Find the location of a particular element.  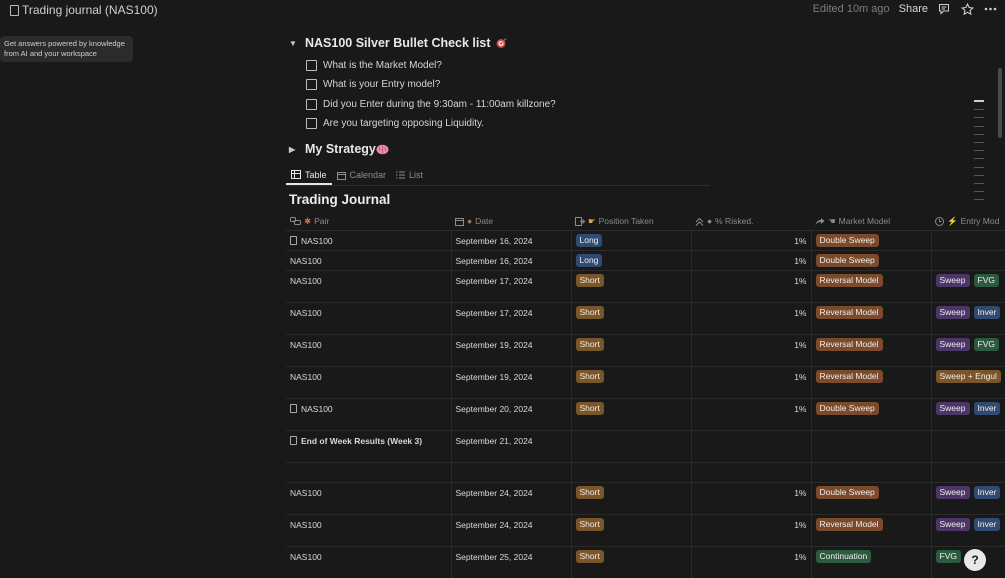

column-header-pair: ✱ Pair is located at coordinates (368, 221).